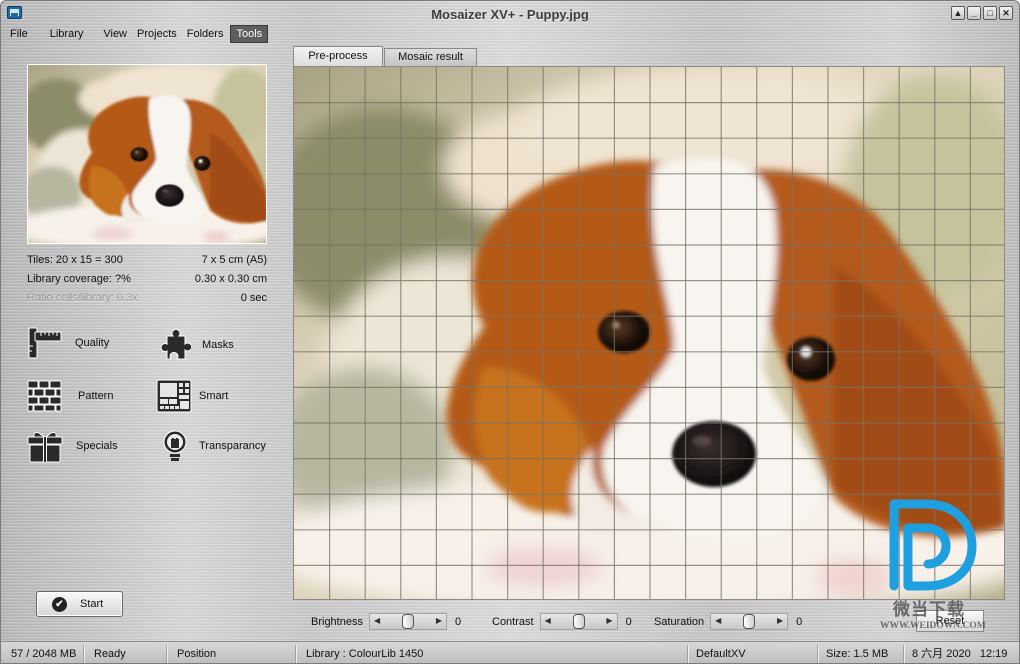 This screenshot has width=1020, height=664. Describe the element at coordinates (67, 34) in the screenshot. I see `menu-library: Library` at that location.